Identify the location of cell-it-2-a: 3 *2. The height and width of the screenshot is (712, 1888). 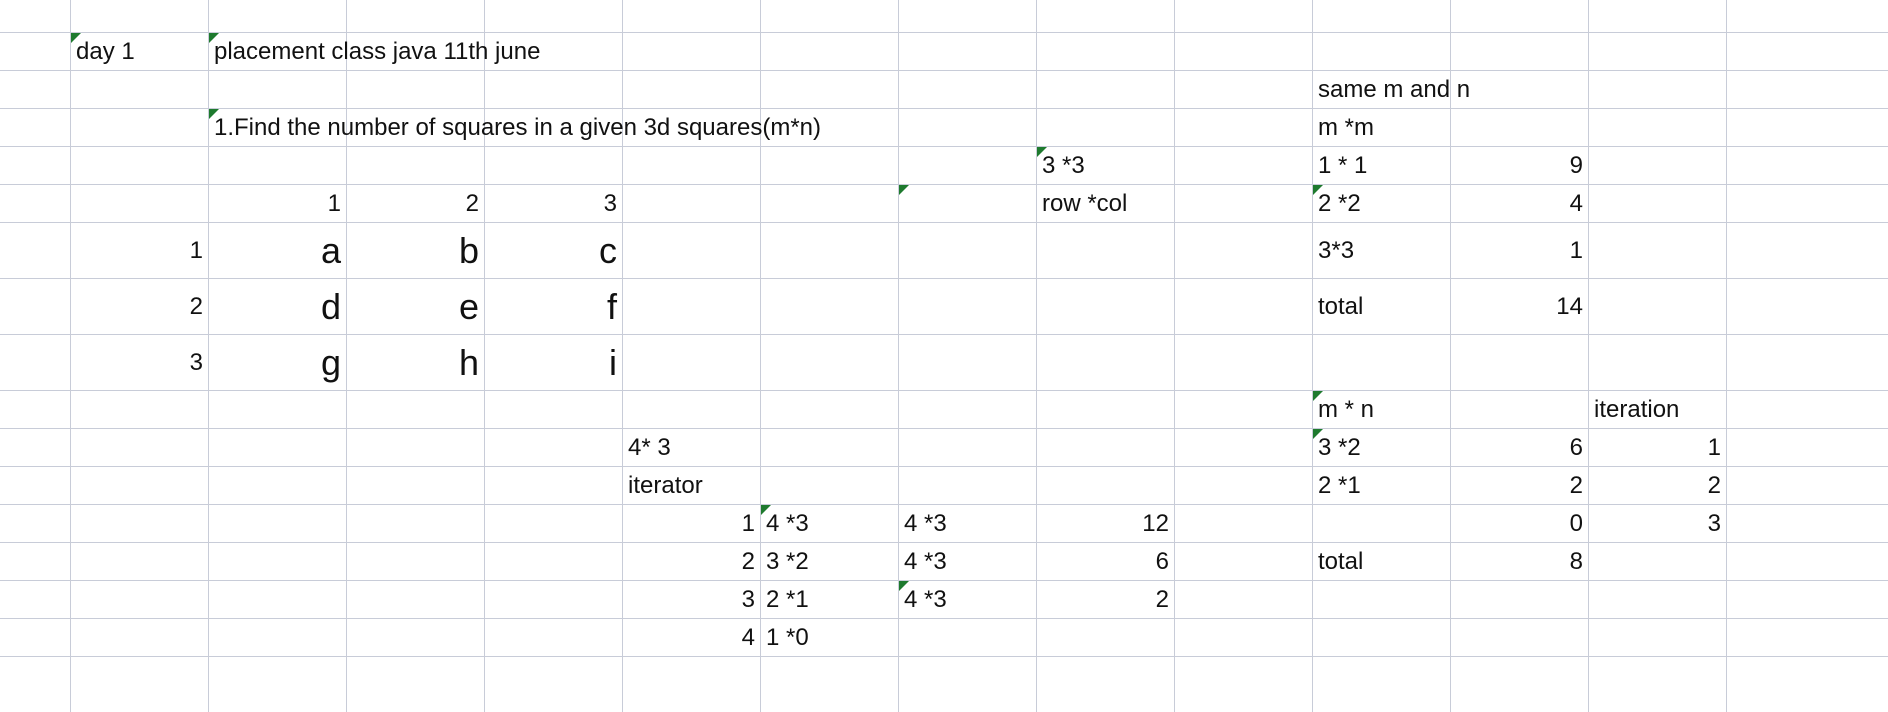
(829, 561).